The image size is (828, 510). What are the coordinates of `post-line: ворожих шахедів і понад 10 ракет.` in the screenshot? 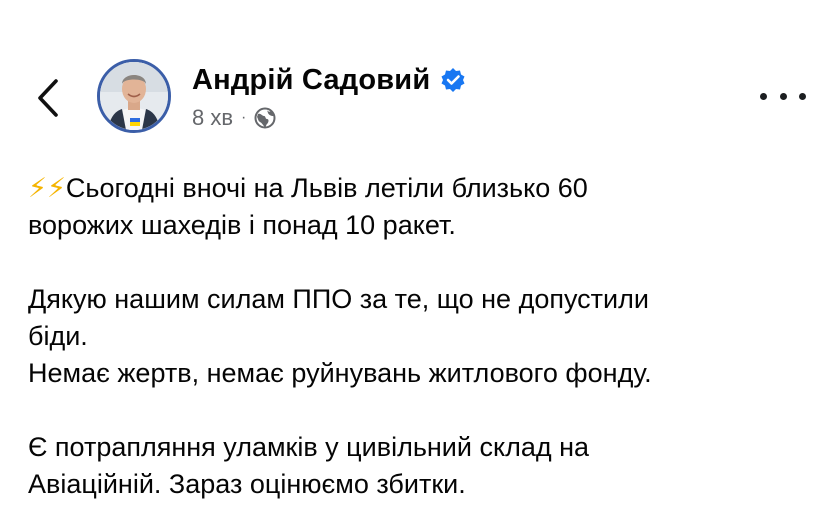 It's located at (242, 225).